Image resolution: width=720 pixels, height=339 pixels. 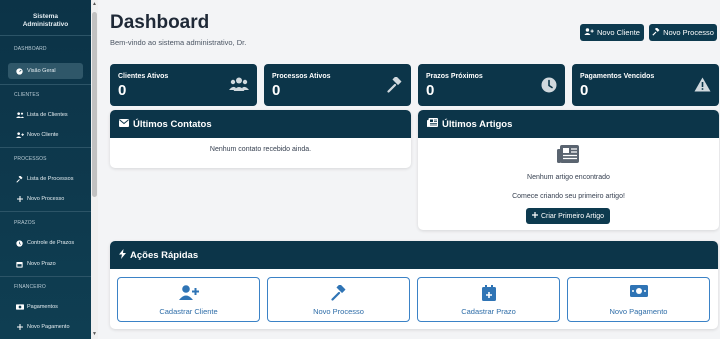 I want to click on new-process-button: Novo Processo, so click(x=683, y=32).